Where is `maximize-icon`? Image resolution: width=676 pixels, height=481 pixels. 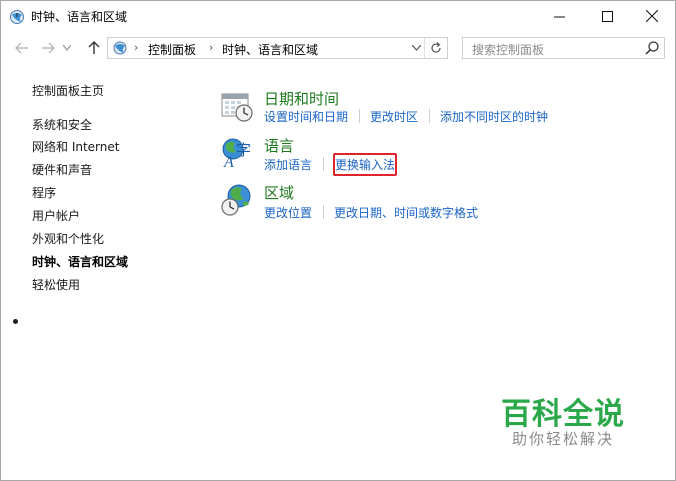
maximize-icon is located at coordinates (607, 16).